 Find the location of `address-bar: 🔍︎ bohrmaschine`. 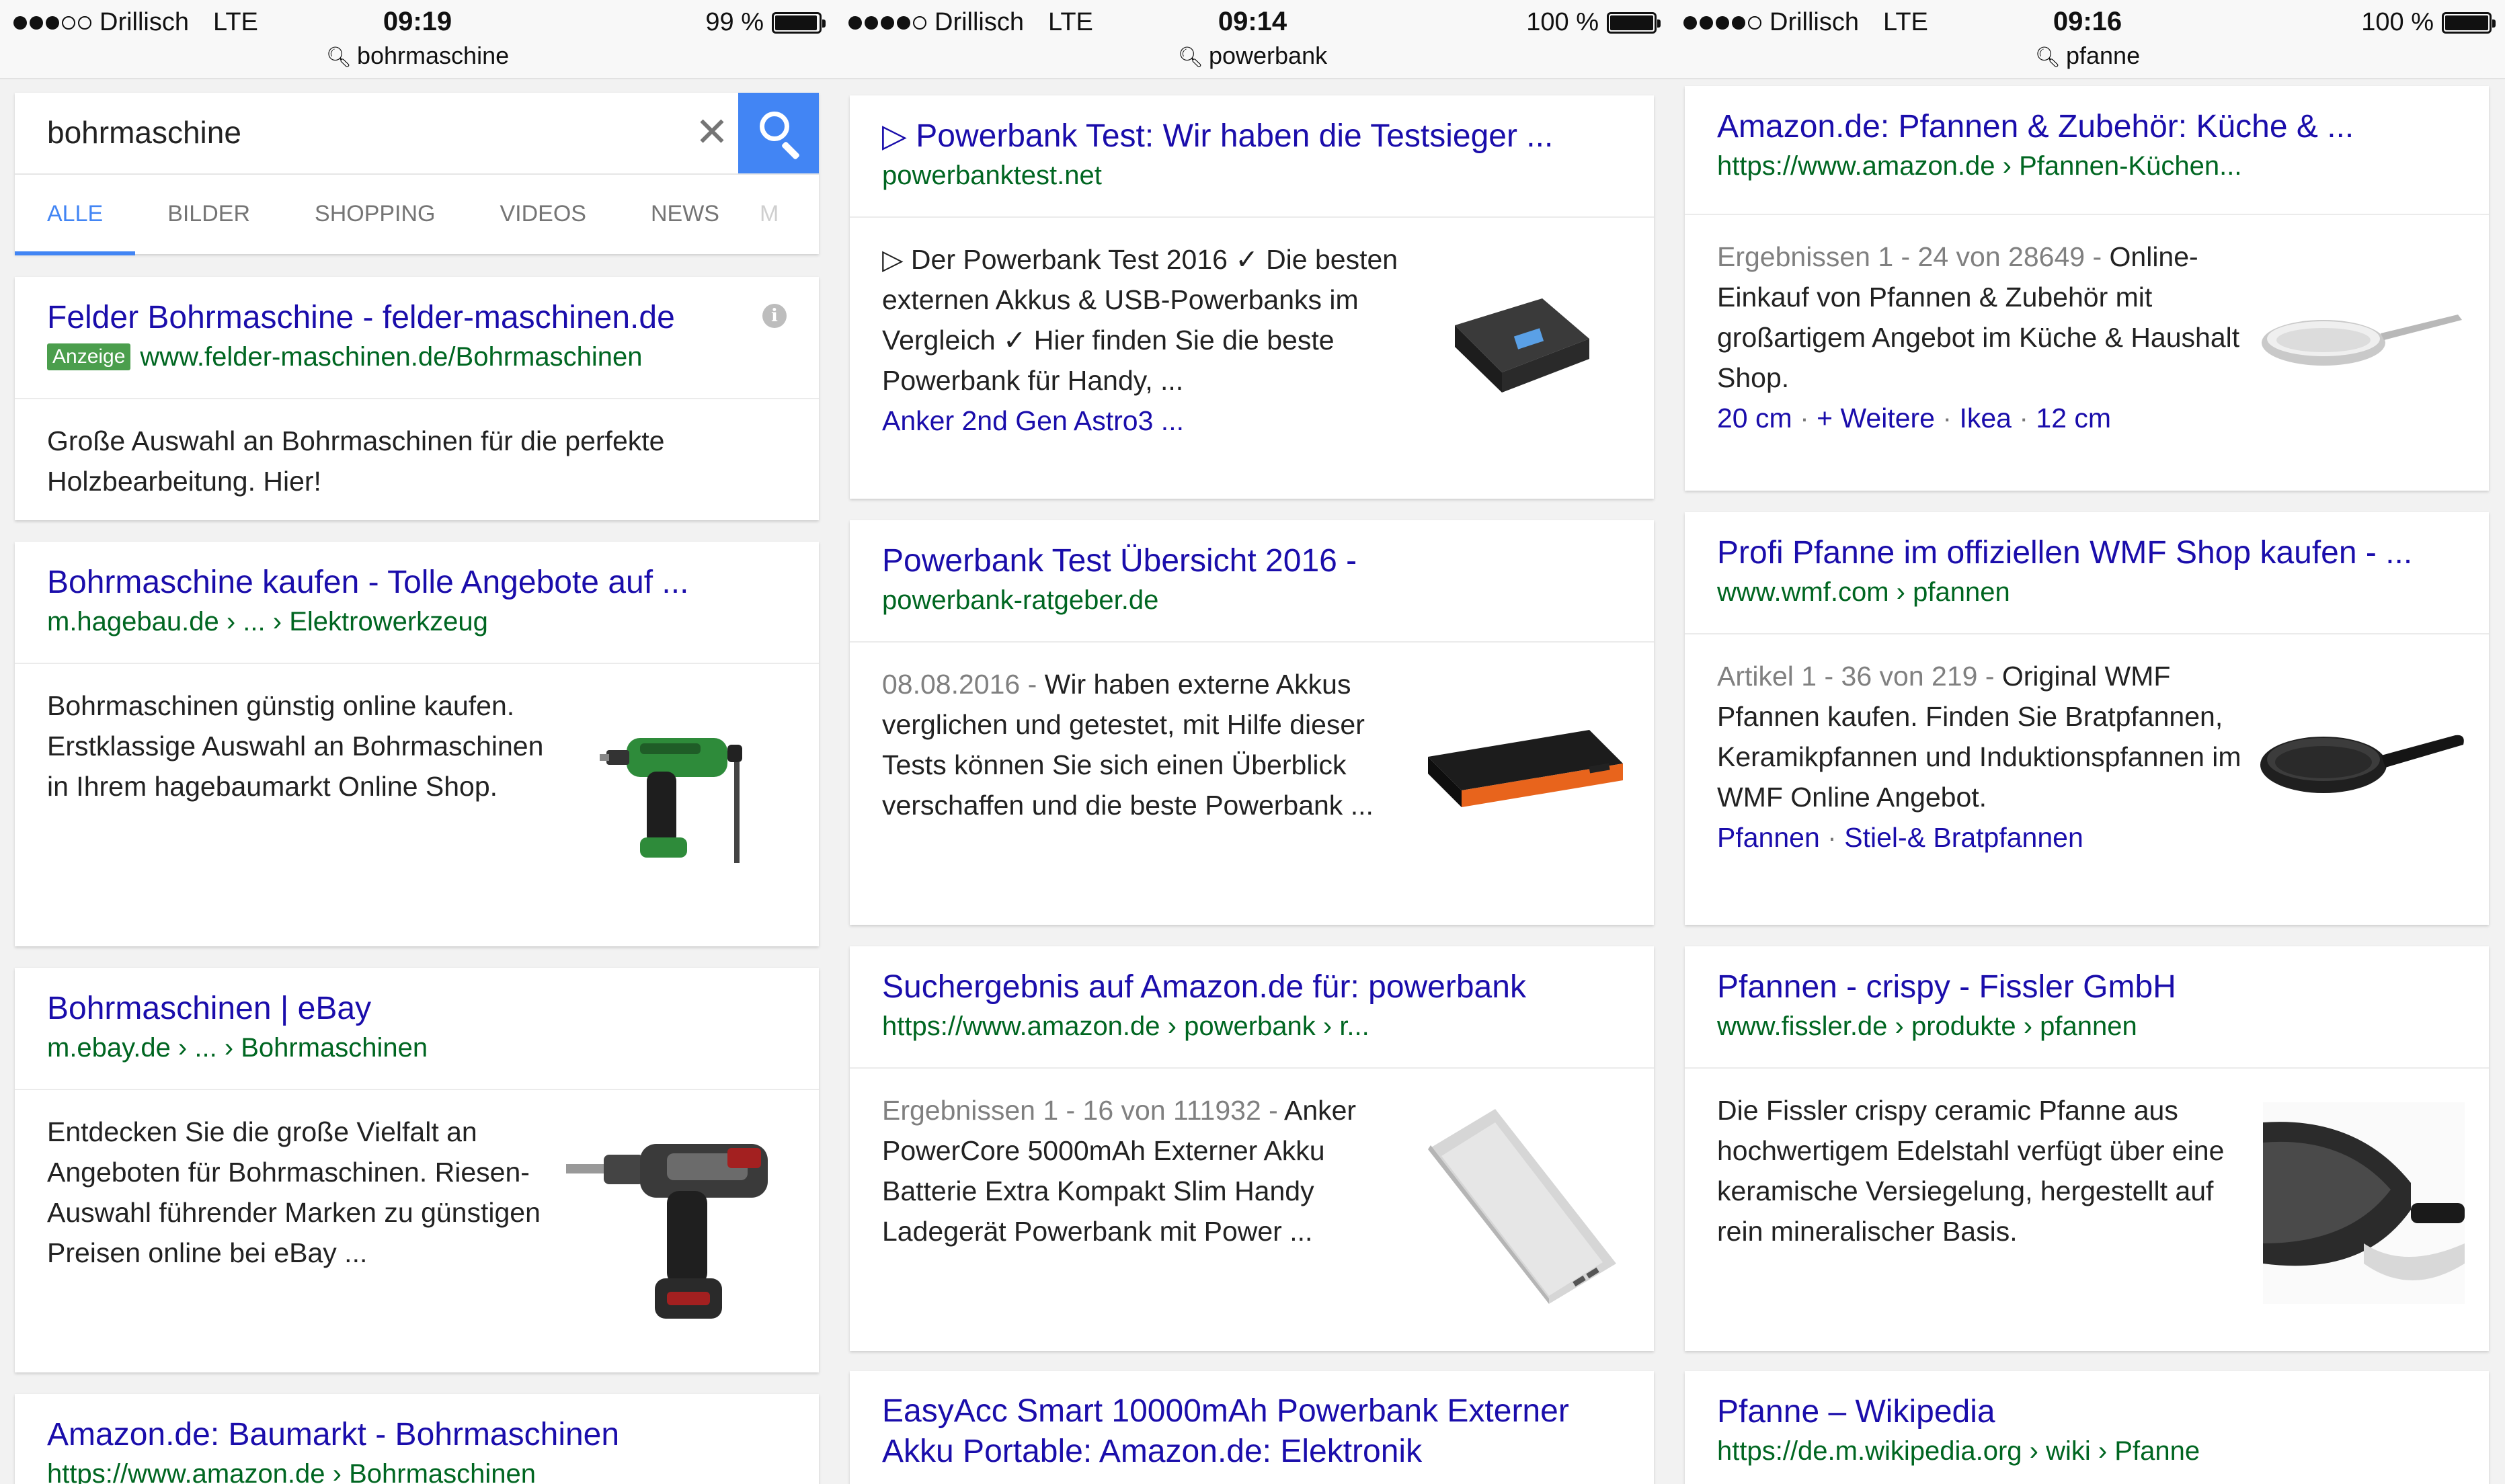

address-bar: 🔍︎ bohrmaschine is located at coordinates (417, 56).